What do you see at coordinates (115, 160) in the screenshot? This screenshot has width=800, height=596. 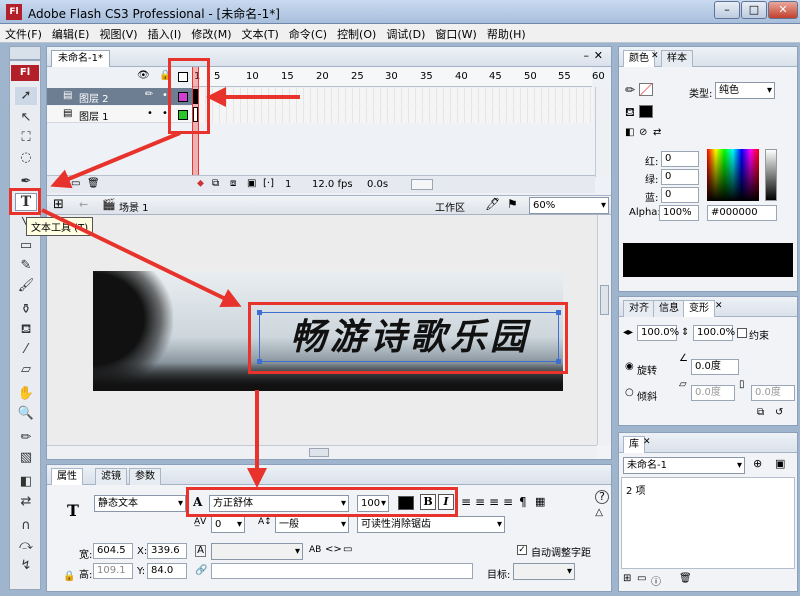 I see `arrow-to-text-tool` at bounding box center [115, 160].